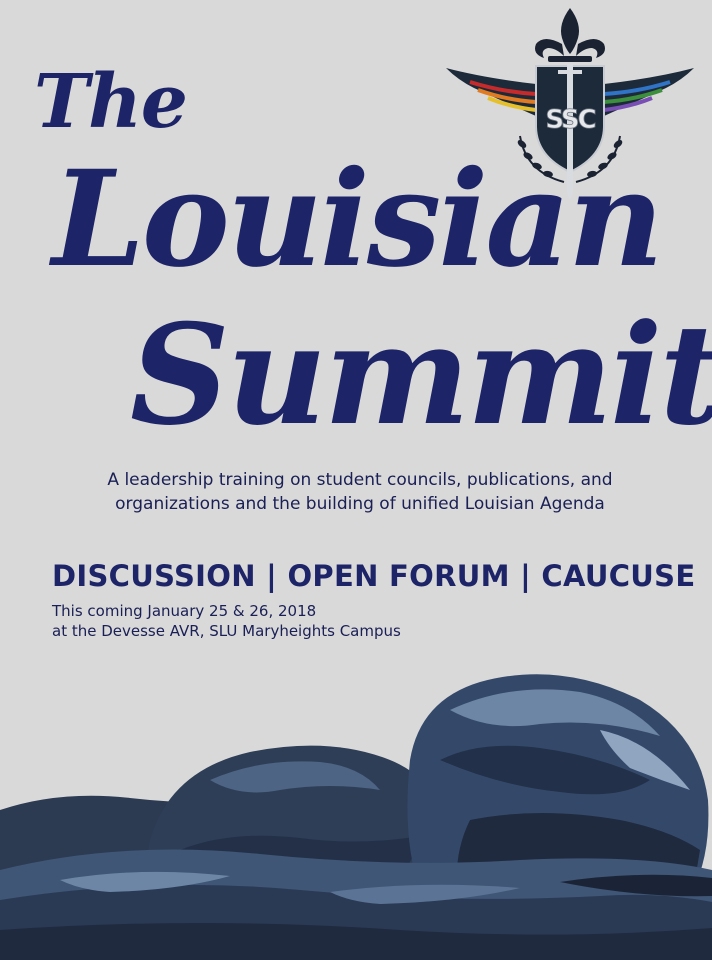  I want to click on title-line-louisian: Louisian, so click(358, 219).